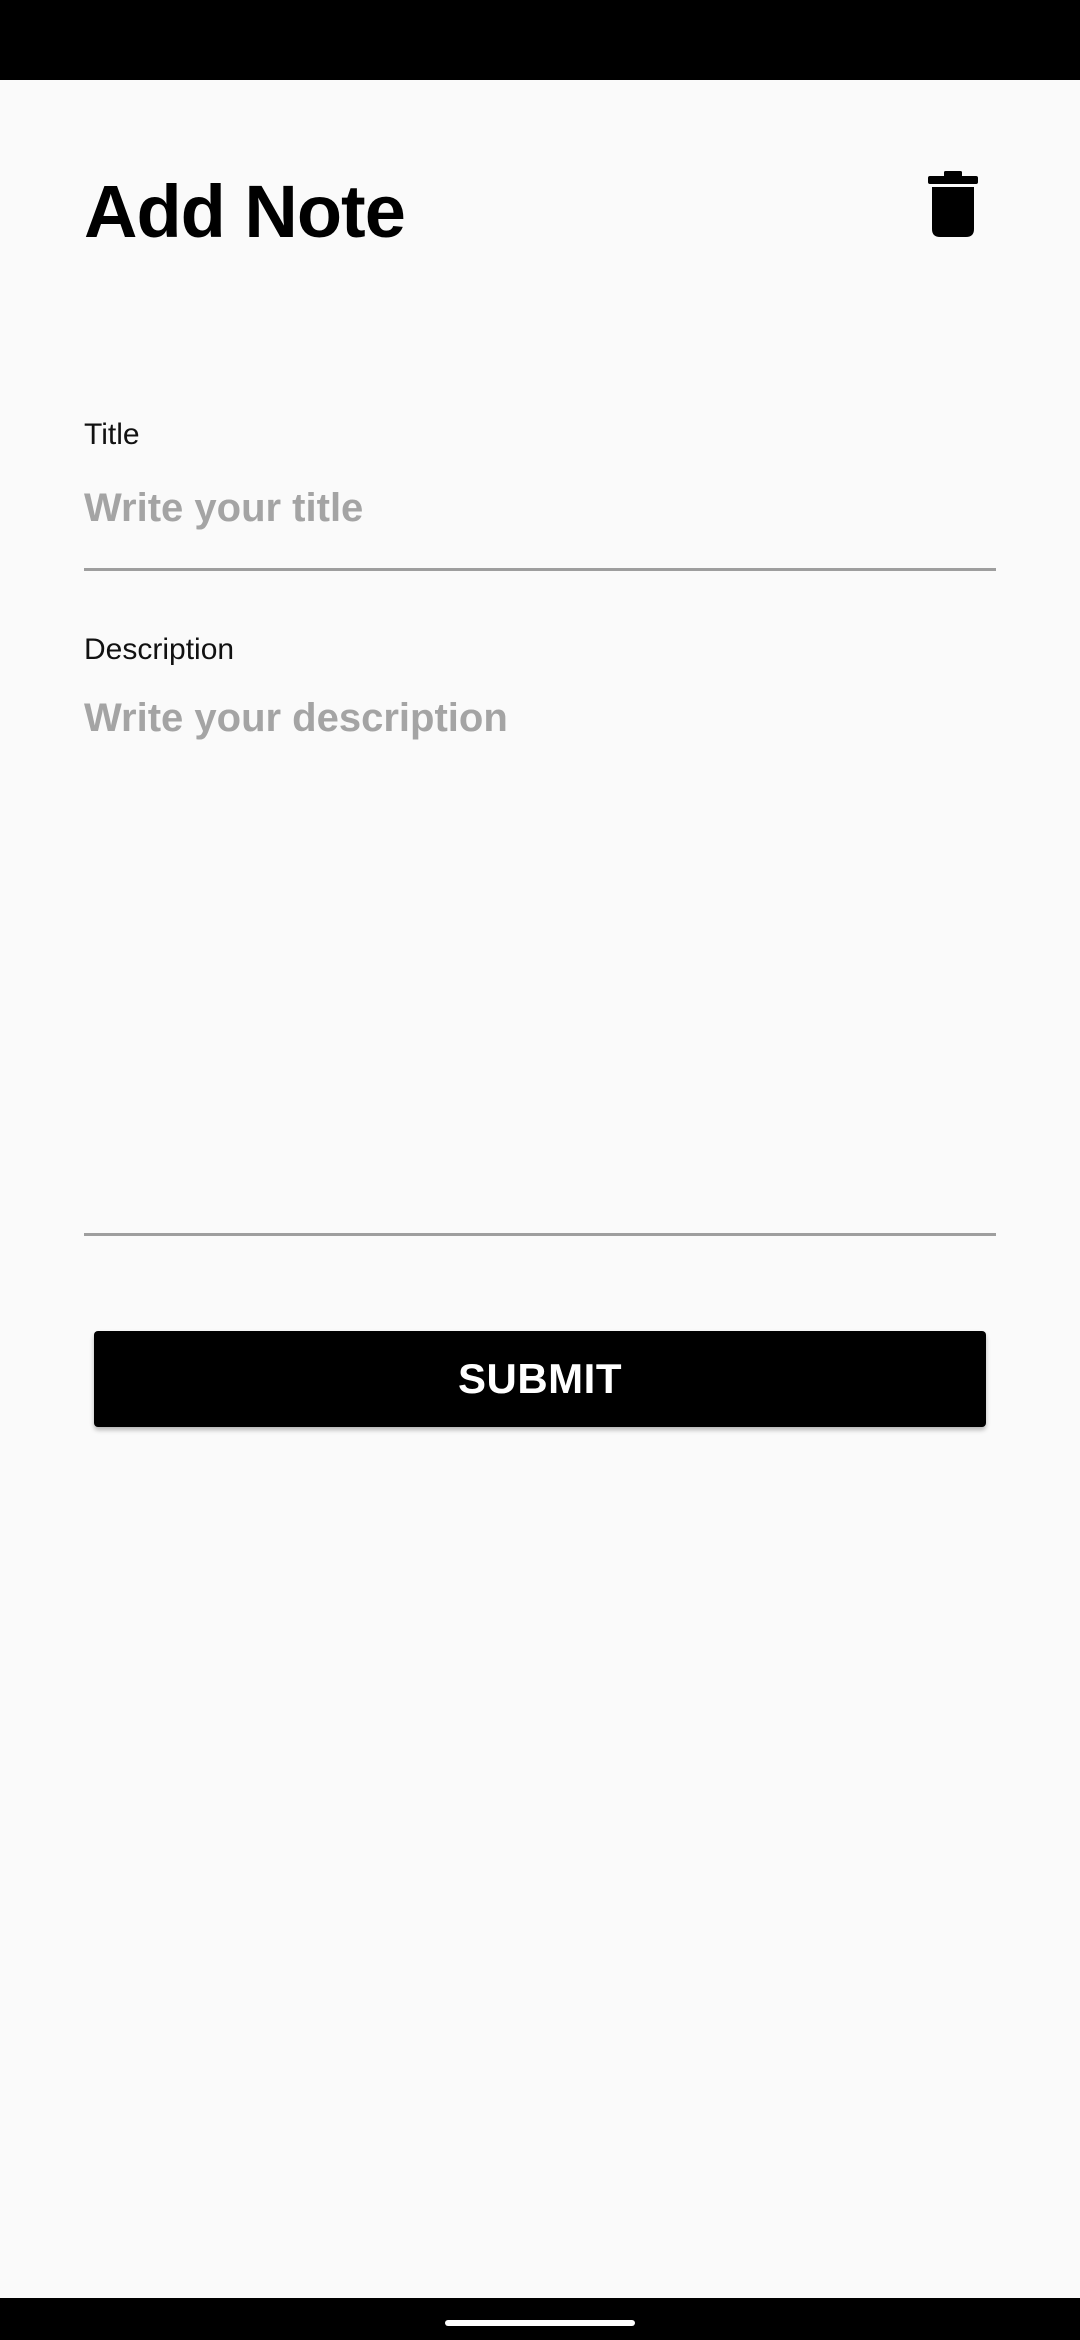  What do you see at coordinates (540, 508) in the screenshot?
I see `title-input` at bounding box center [540, 508].